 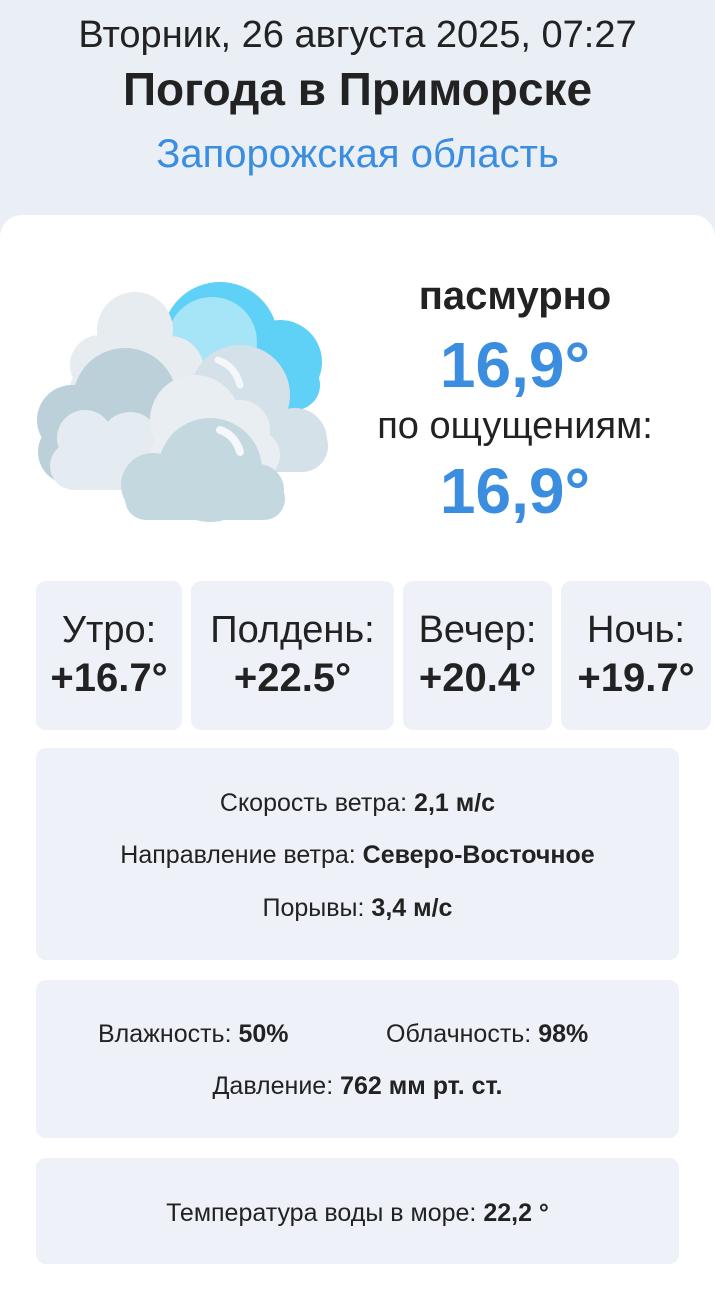 What do you see at coordinates (109, 678) in the screenshot?
I see `period-temperature: +16.7°` at bounding box center [109, 678].